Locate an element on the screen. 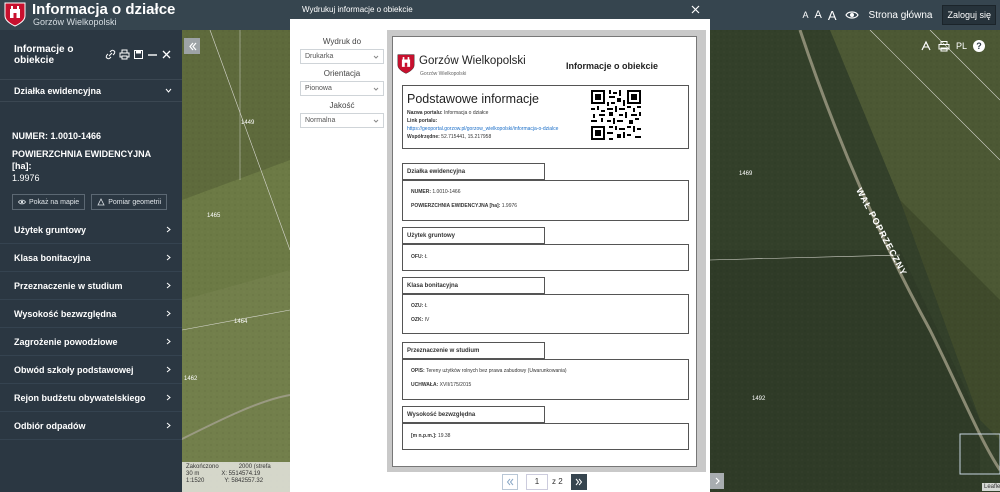  document-crest-logo is located at coordinates (406, 64).